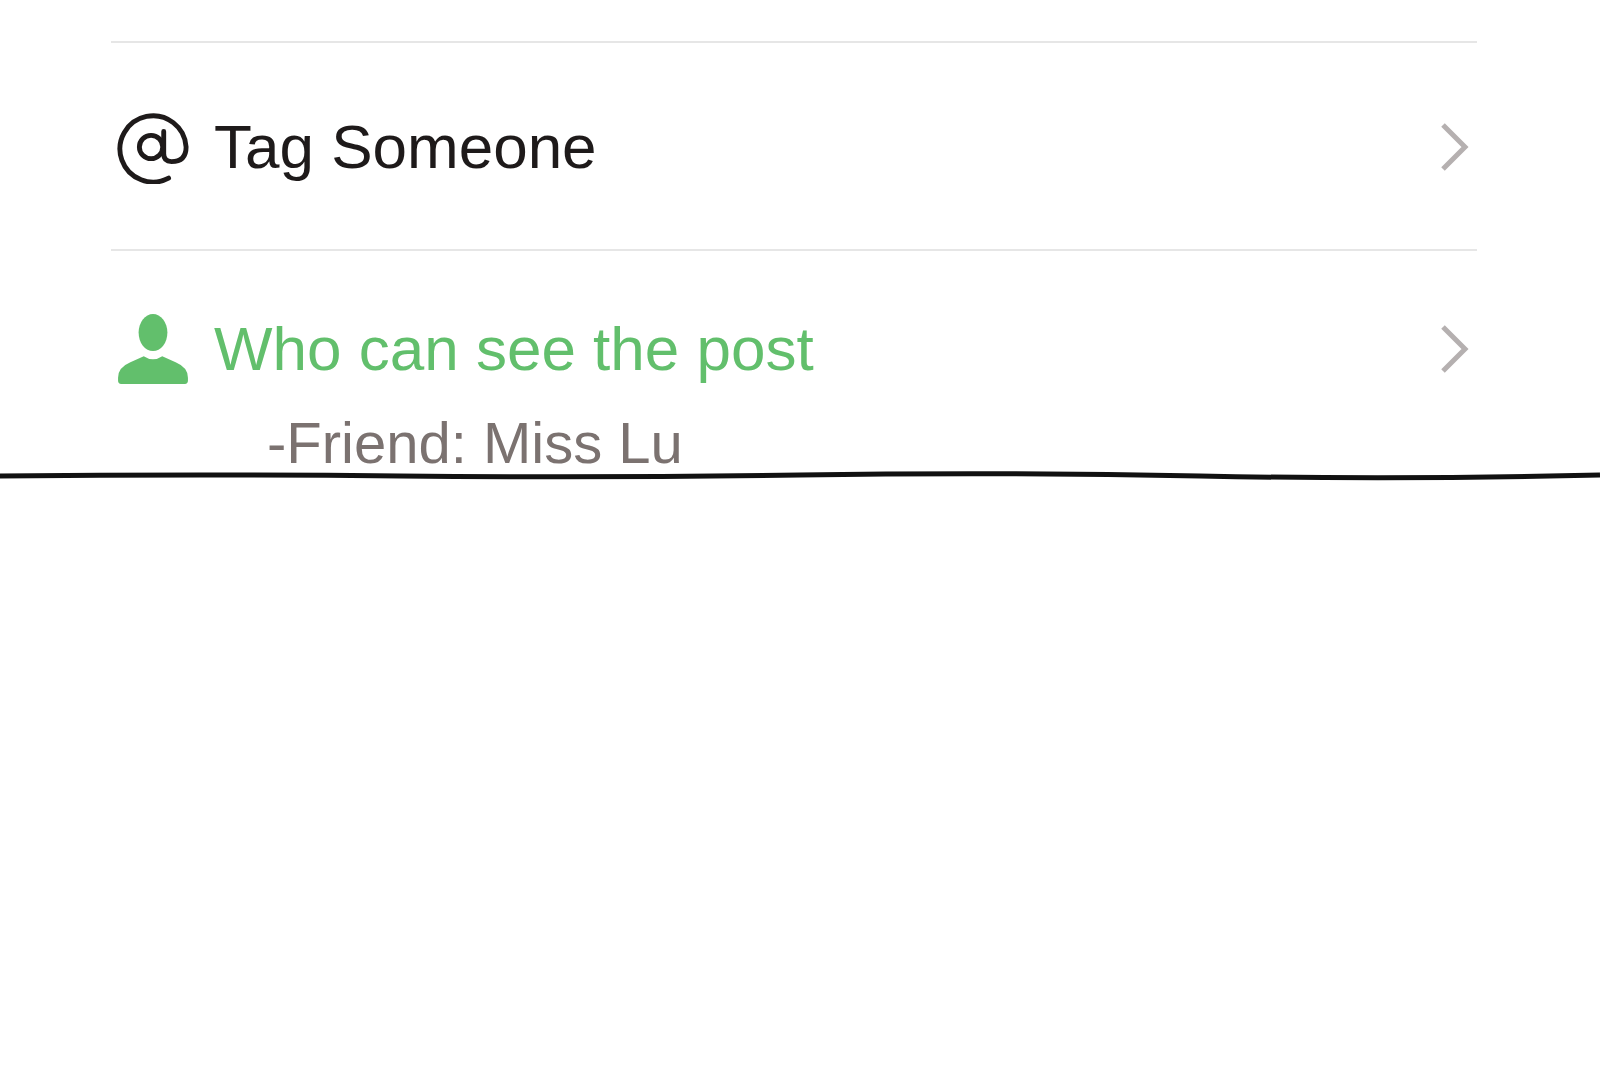 This screenshot has width=1600, height=1080. I want to click on at-sign-icon, so click(153, 147).